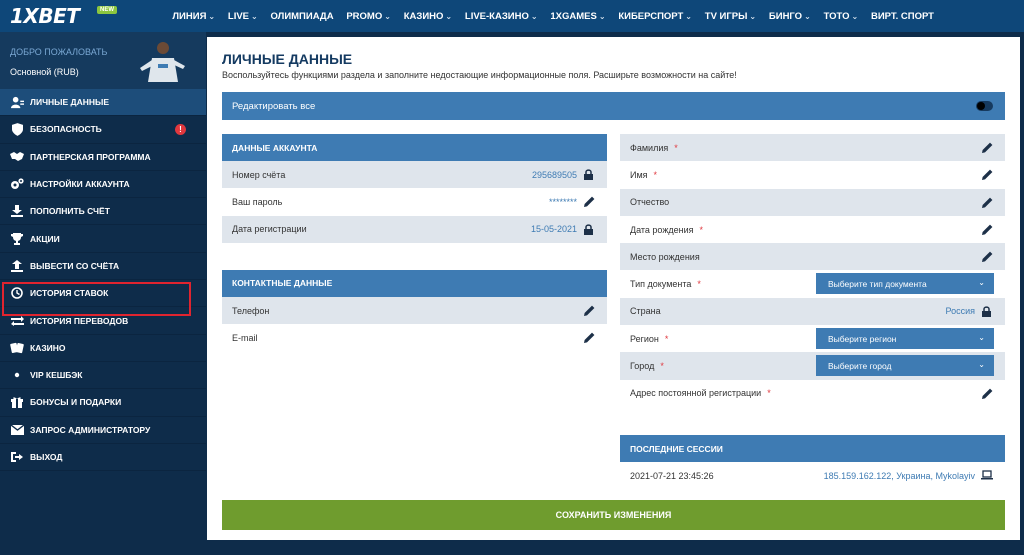 The width and height of the screenshot is (1024, 555). I want to click on nav-item-label: ТОТО, so click(836, 16).